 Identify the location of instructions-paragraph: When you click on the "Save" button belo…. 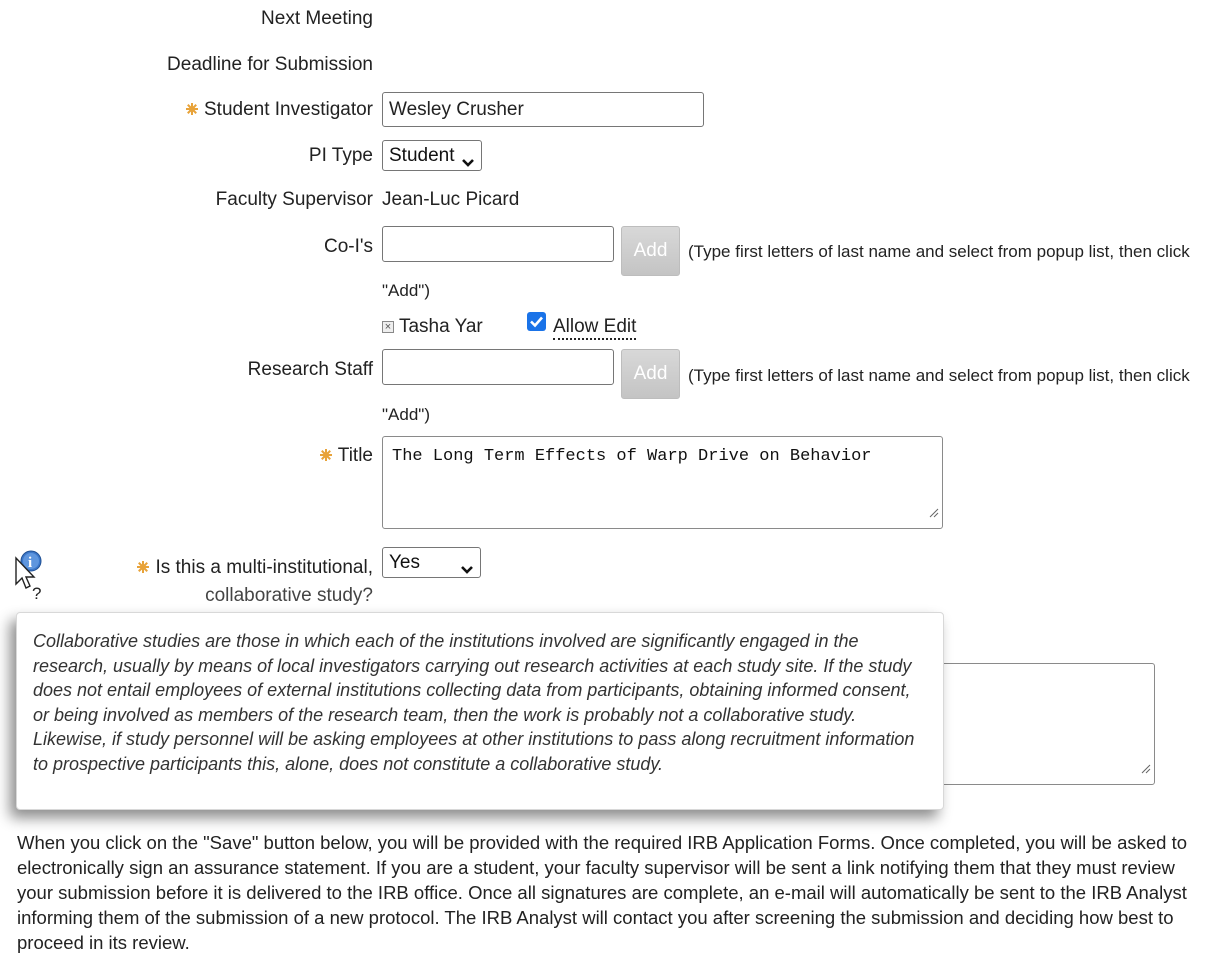
(602, 892).